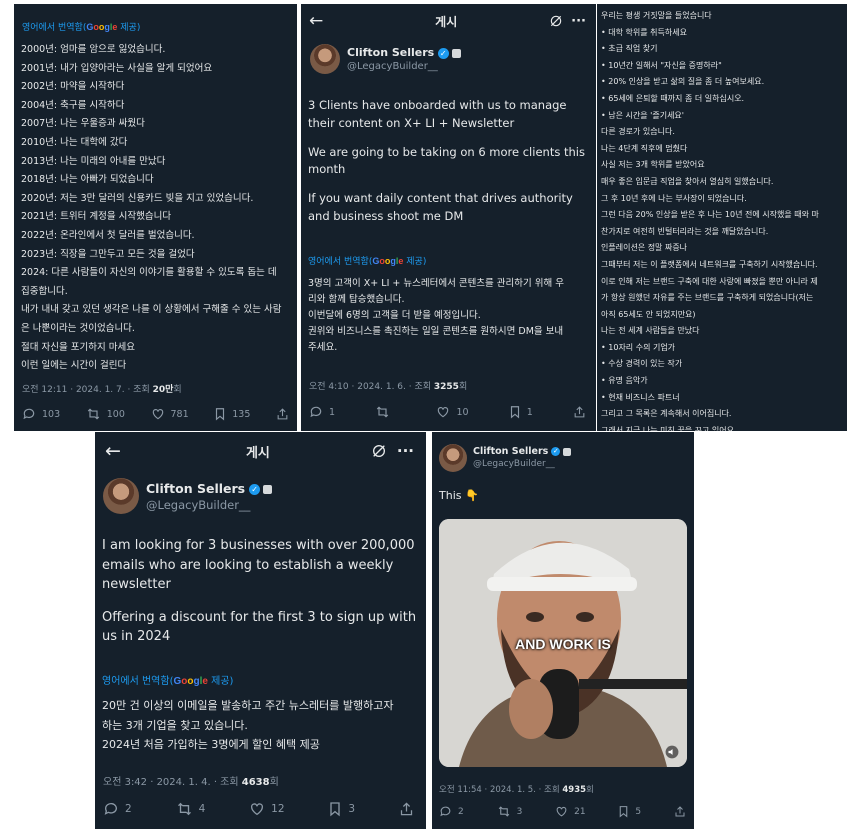 Image resolution: width=858 pixels, height=837 pixels. I want to click on text-line: • 10년간 일해서 "자신을 증명하라", so click(661, 65).